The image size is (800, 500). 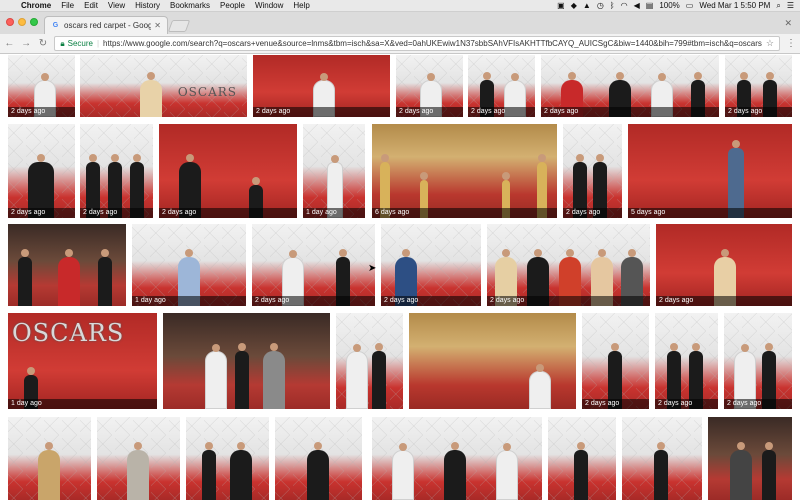 I want to click on image-result: 5 days ago, so click(x=710, y=171).